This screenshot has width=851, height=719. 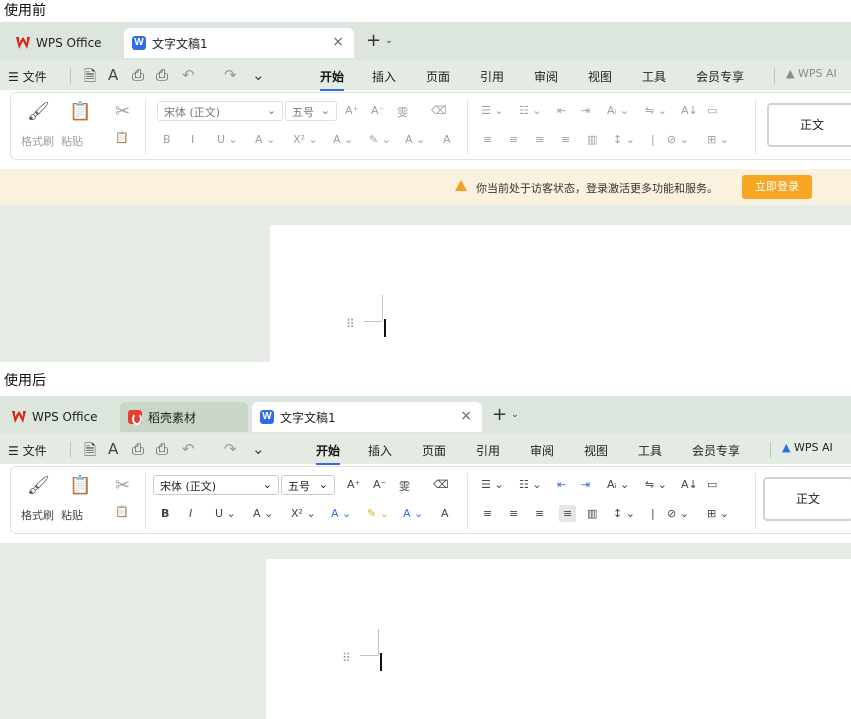 I want to click on tab-insert: 插入, so click(x=380, y=450).